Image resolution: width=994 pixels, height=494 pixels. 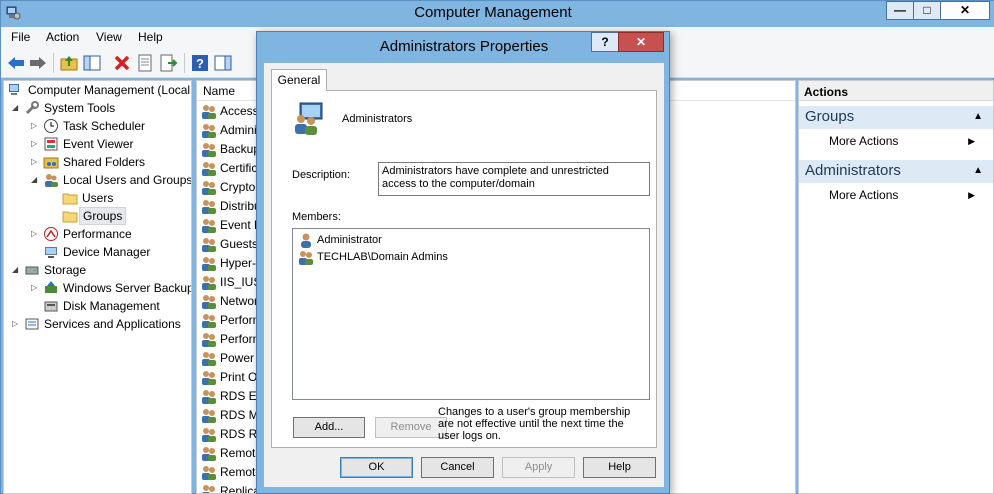 I want to click on tree-node-computer-management: Computer Management (Local, so click(x=98, y=90).